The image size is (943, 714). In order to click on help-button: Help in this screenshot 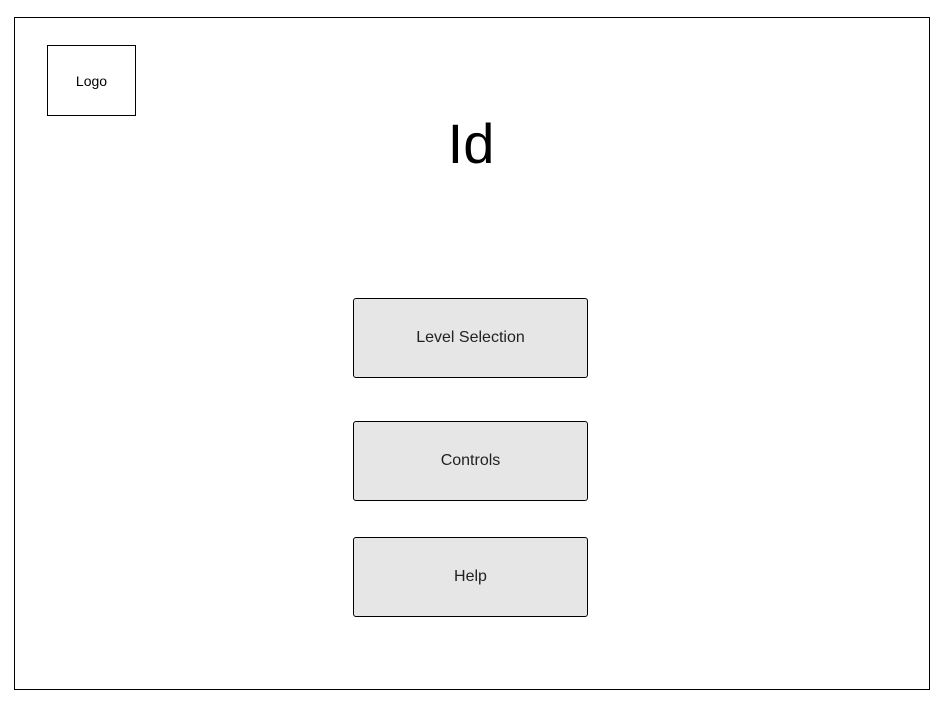, I will do `click(470, 577)`.